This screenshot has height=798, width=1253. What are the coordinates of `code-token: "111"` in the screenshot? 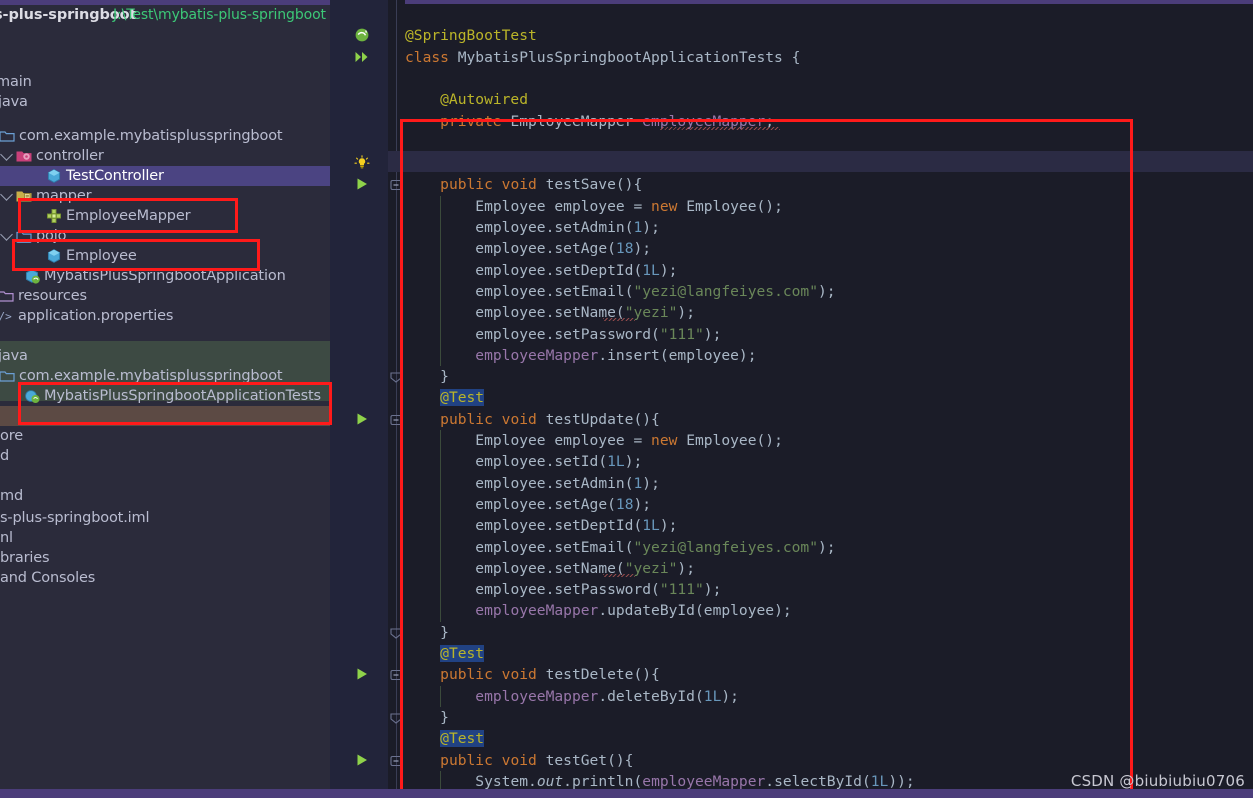 It's located at (681, 590).